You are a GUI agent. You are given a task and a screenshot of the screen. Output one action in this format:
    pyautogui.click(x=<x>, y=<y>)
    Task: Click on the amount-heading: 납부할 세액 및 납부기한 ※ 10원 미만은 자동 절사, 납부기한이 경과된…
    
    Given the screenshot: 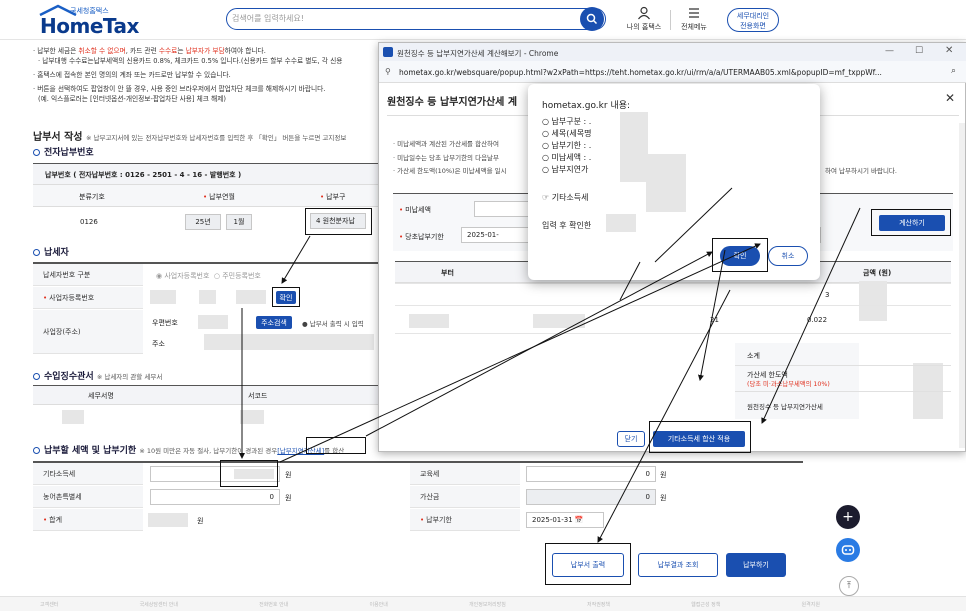 What is the action you would take?
    pyautogui.click(x=188, y=449)
    